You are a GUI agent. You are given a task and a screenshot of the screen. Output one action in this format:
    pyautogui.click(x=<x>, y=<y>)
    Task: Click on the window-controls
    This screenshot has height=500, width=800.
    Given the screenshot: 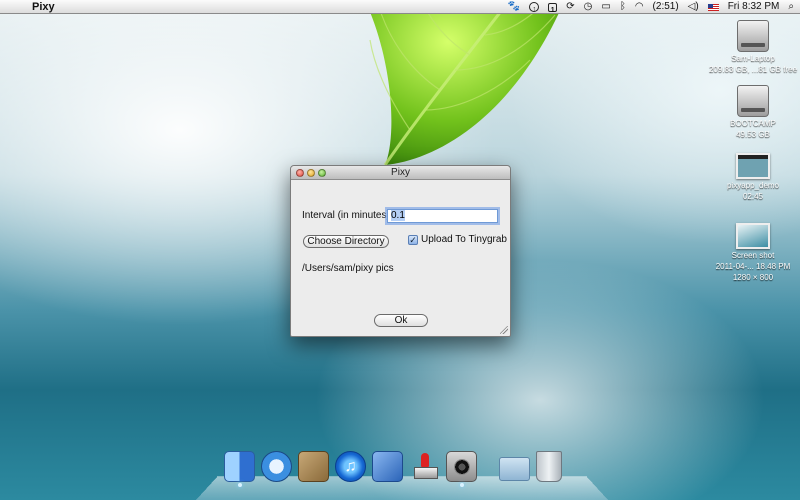 What is the action you would take?
    pyautogui.click(x=311, y=173)
    